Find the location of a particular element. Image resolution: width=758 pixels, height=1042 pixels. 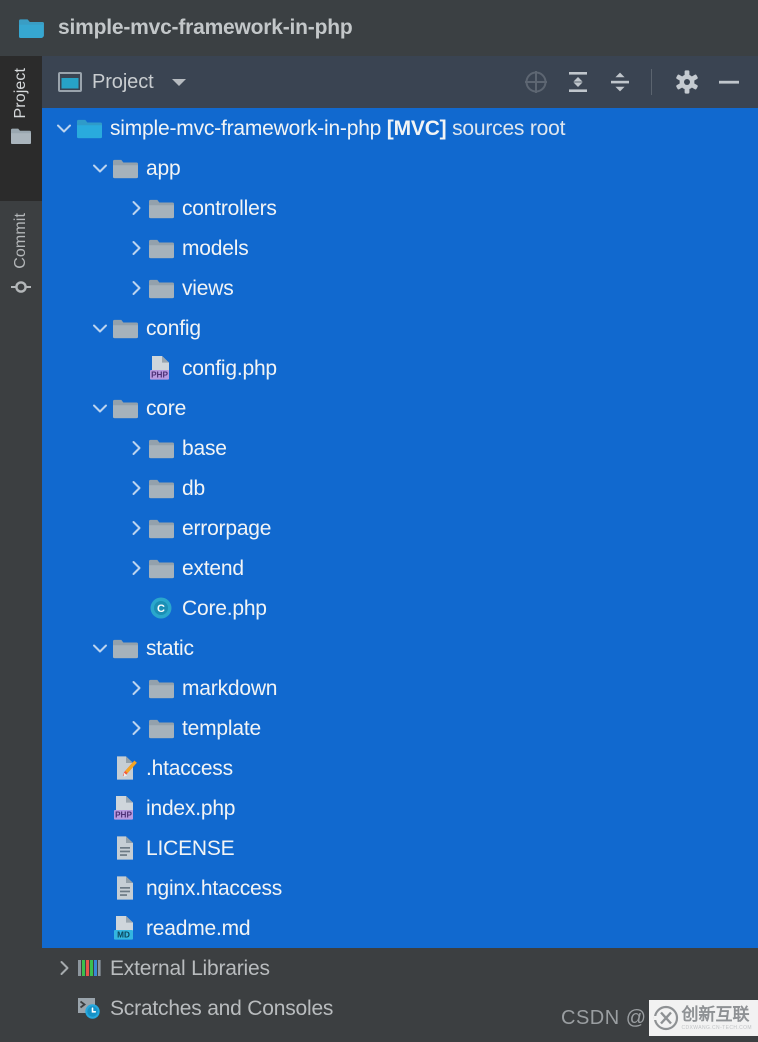

sidebar-tab-commit-label: Commit is located at coordinates (20, 241).